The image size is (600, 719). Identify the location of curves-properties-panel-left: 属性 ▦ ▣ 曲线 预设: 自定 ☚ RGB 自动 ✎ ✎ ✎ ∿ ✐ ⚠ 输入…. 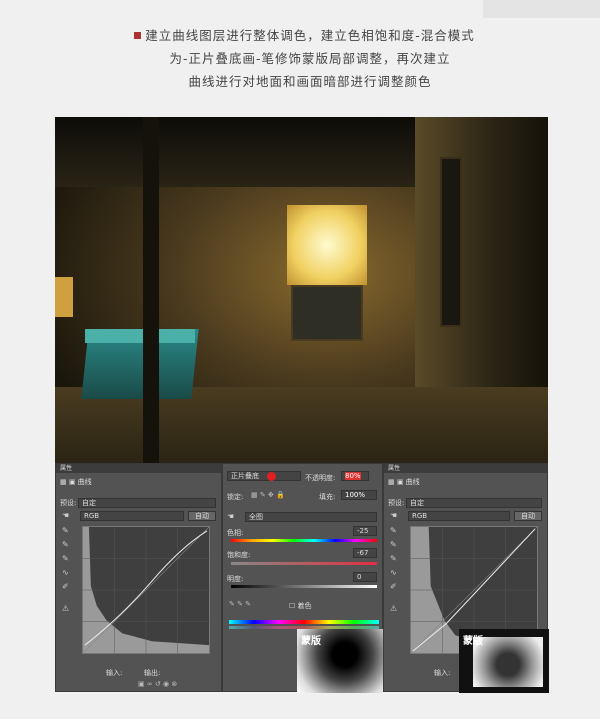
(138, 577).